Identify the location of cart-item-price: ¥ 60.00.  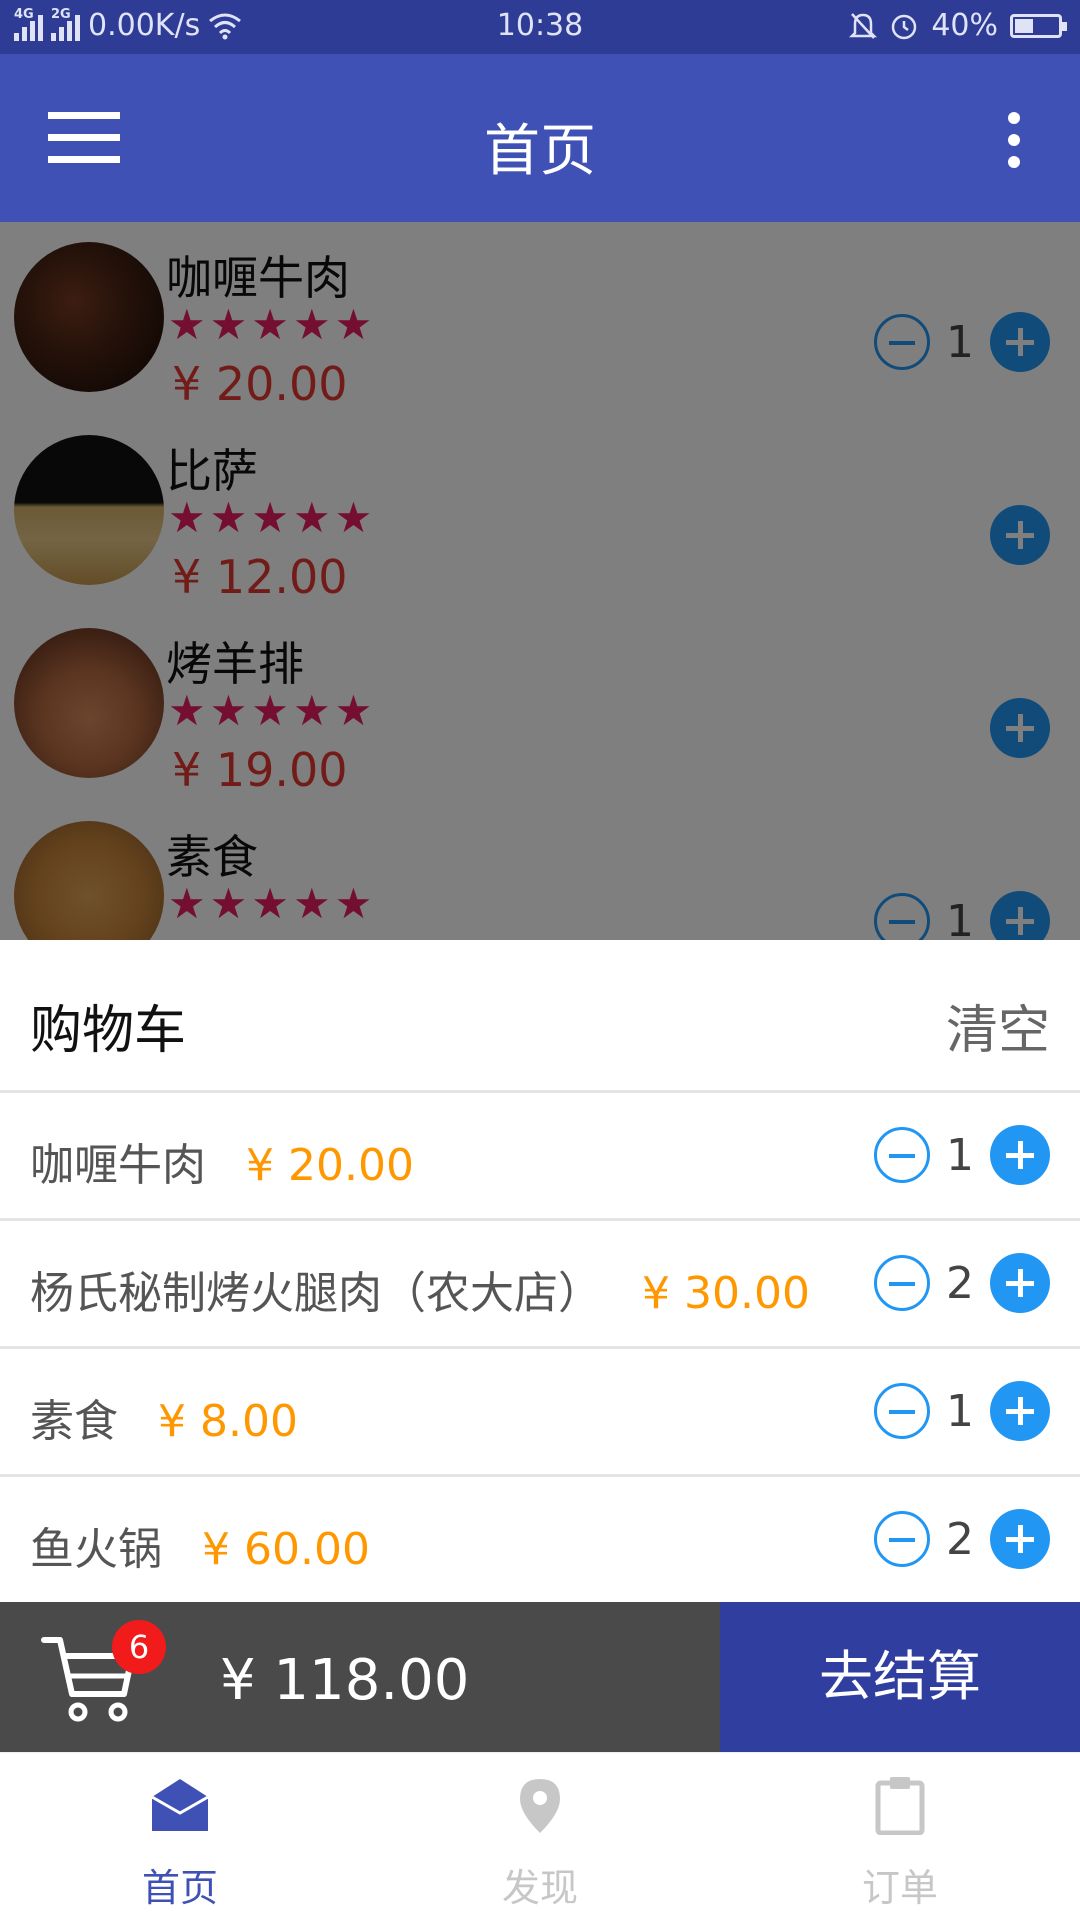
(286, 1549).